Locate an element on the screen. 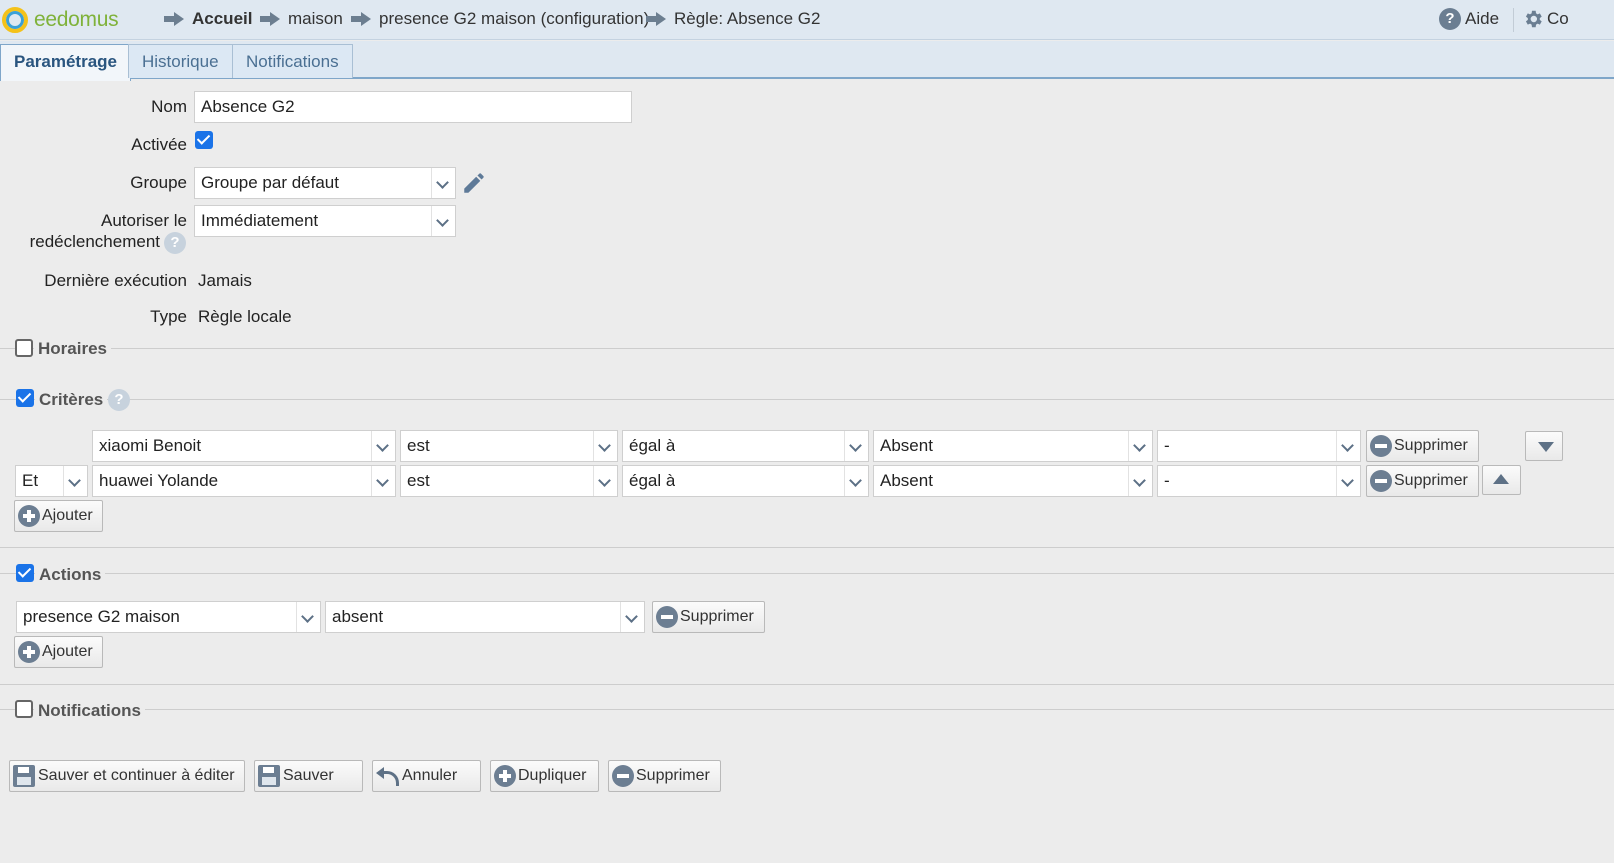 The height and width of the screenshot is (863, 1614). horaires-title: Horaires is located at coordinates (72, 349).